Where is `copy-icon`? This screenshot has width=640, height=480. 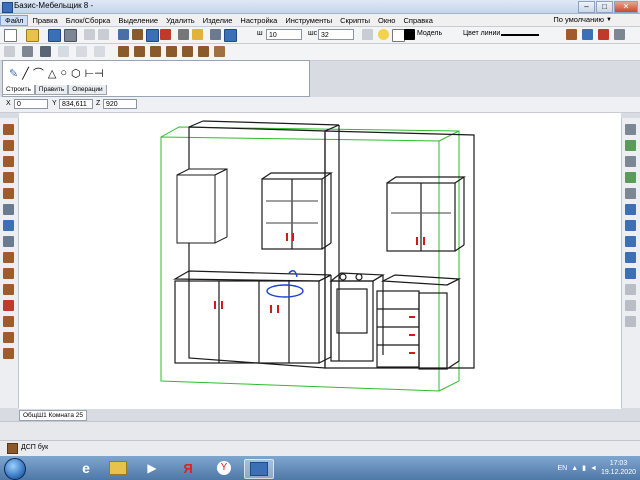 copy-icon is located at coordinates (587, 34).